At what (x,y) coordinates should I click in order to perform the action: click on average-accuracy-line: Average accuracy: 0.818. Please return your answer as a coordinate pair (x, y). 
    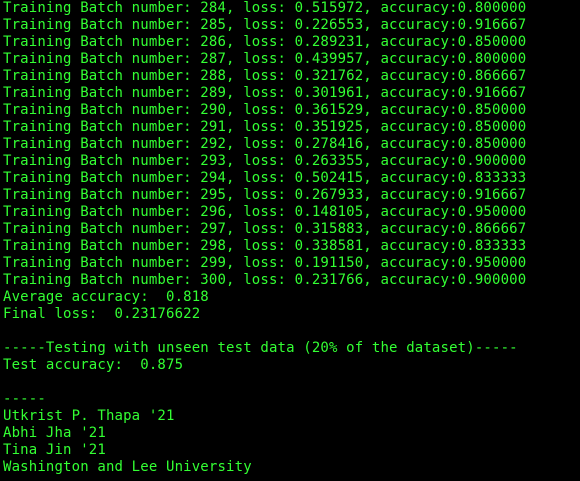
    Looking at the image, I should click on (106, 297).